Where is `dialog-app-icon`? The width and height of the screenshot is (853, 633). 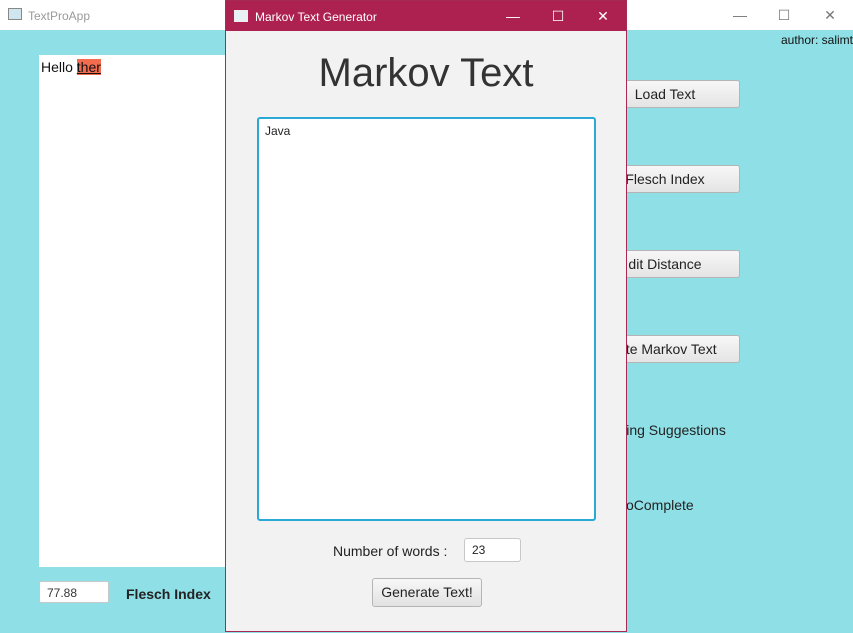 dialog-app-icon is located at coordinates (241, 16).